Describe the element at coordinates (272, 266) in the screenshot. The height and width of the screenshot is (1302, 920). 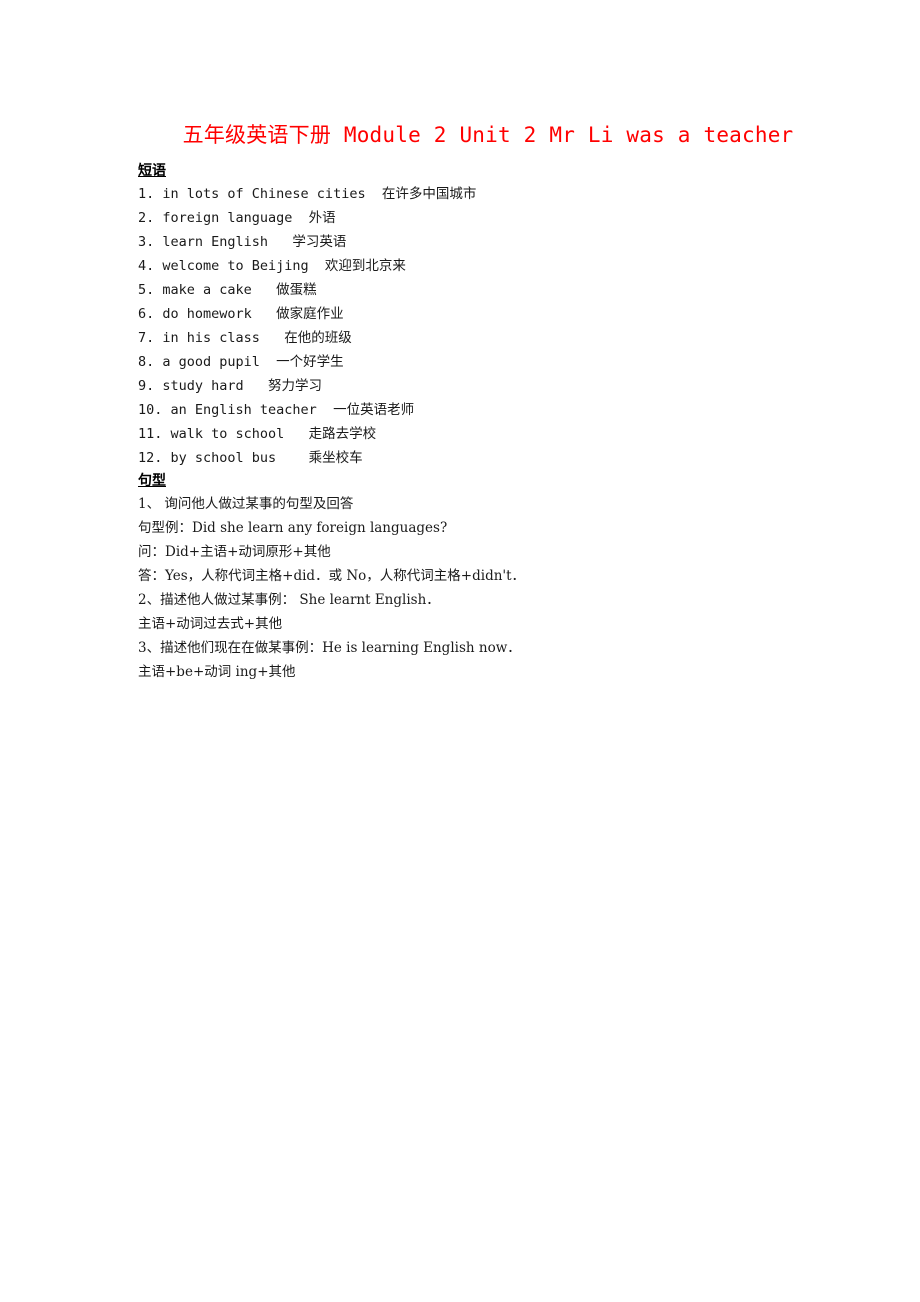
I see `list-item: 4. welcome to Beijing 欢迎到北京来` at that location.